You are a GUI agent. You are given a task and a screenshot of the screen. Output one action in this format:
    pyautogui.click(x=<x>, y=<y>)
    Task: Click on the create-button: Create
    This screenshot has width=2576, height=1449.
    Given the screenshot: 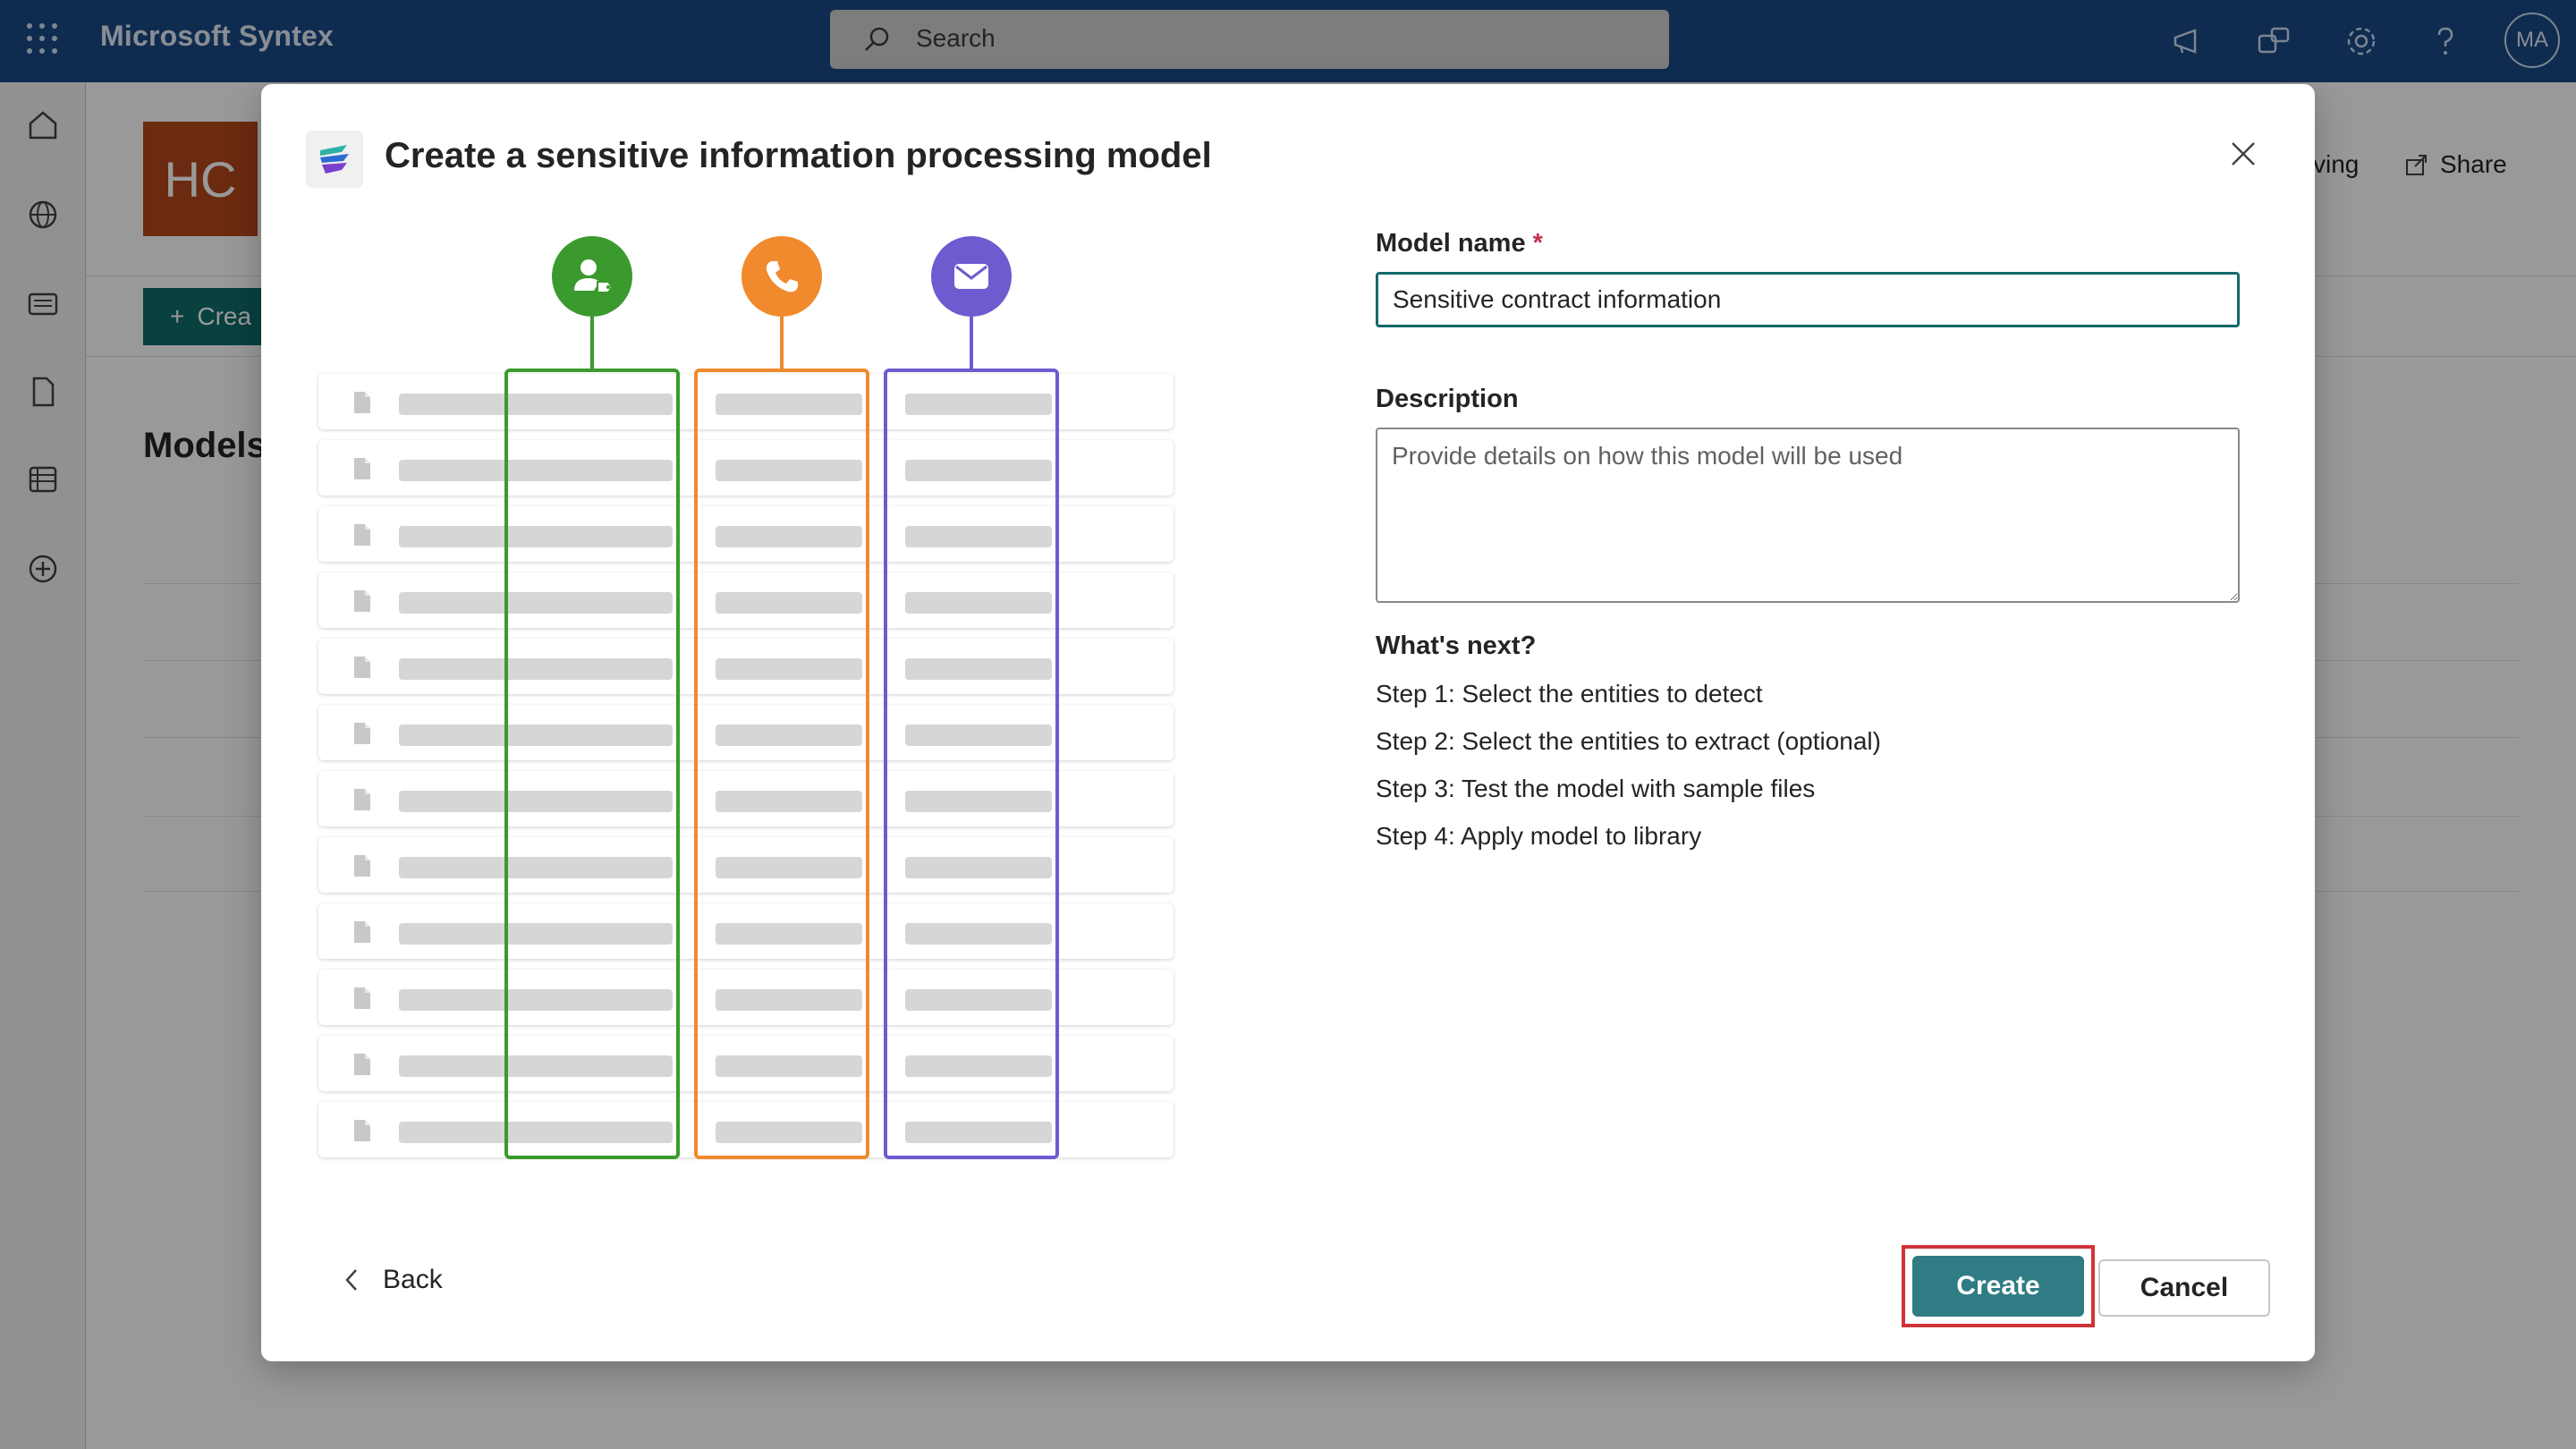 What is the action you would take?
    pyautogui.click(x=1998, y=1286)
    